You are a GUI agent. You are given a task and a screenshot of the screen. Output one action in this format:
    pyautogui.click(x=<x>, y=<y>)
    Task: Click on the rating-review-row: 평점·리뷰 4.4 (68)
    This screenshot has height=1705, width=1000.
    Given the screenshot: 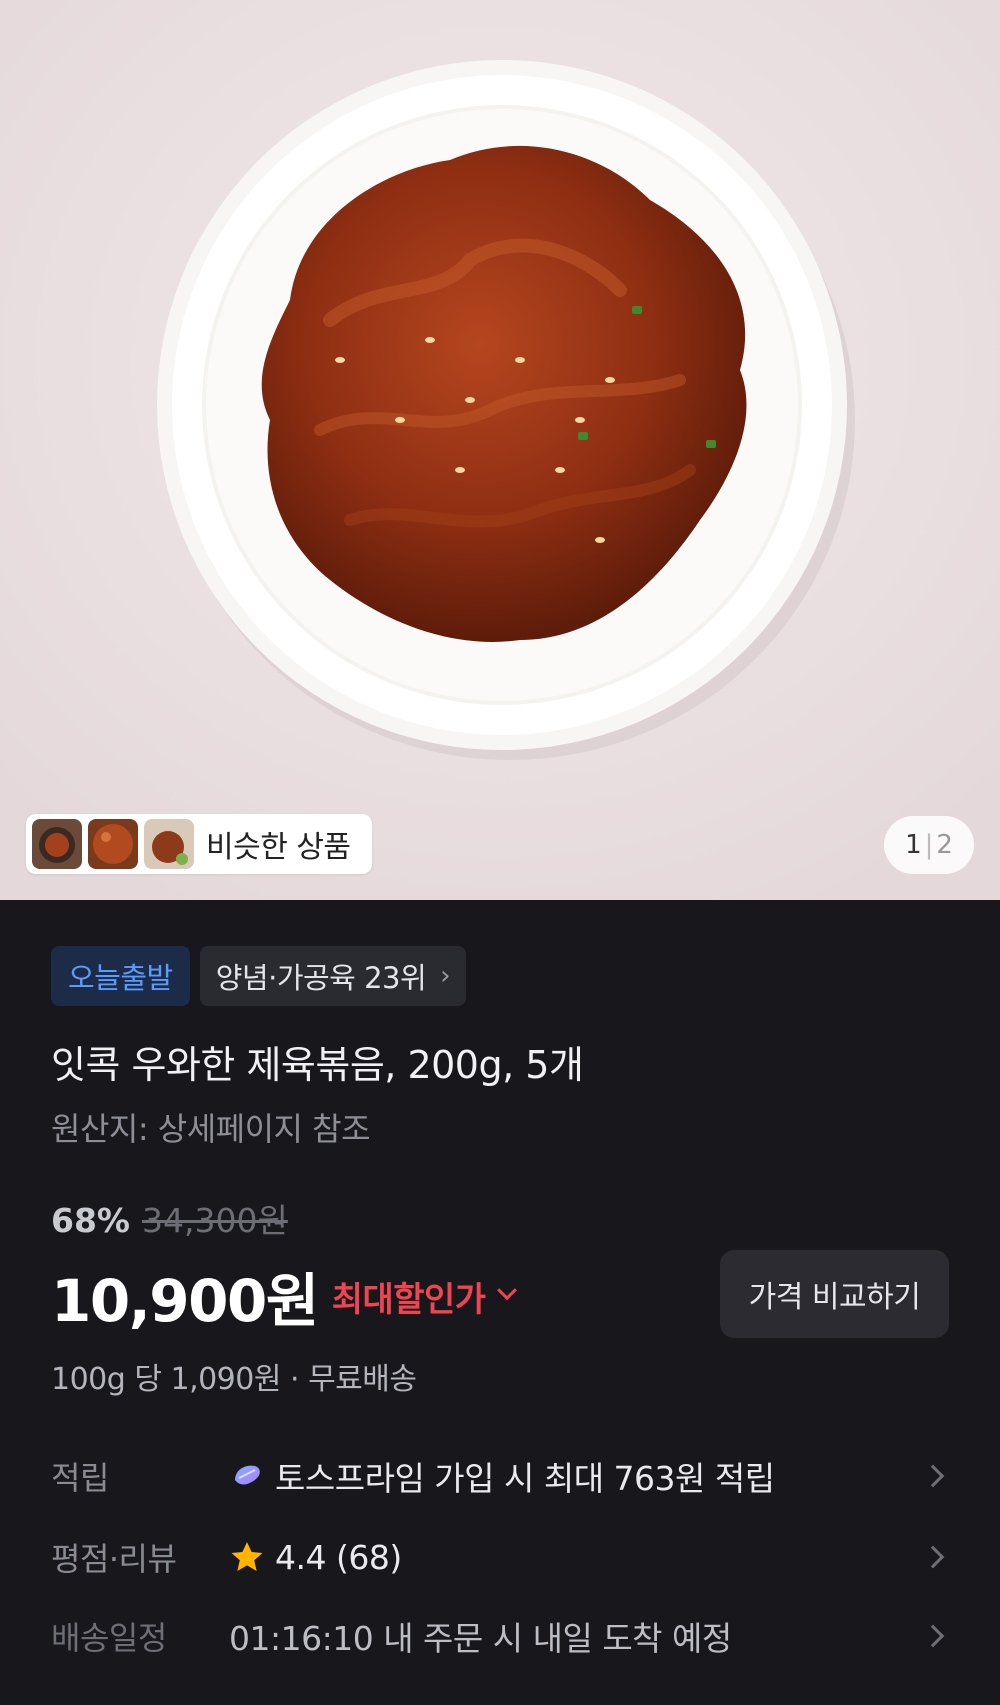 What is the action you would take?
    pyautogui.click(x=500, y=1557)
    